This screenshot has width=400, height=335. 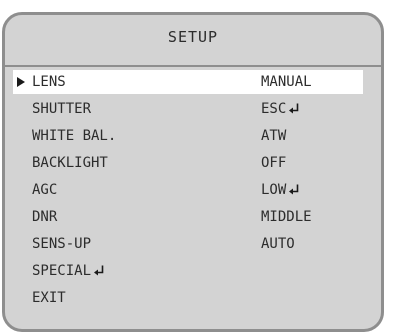 I want to click on menu-item-value-text: OFF, so click(x=274, y=163).